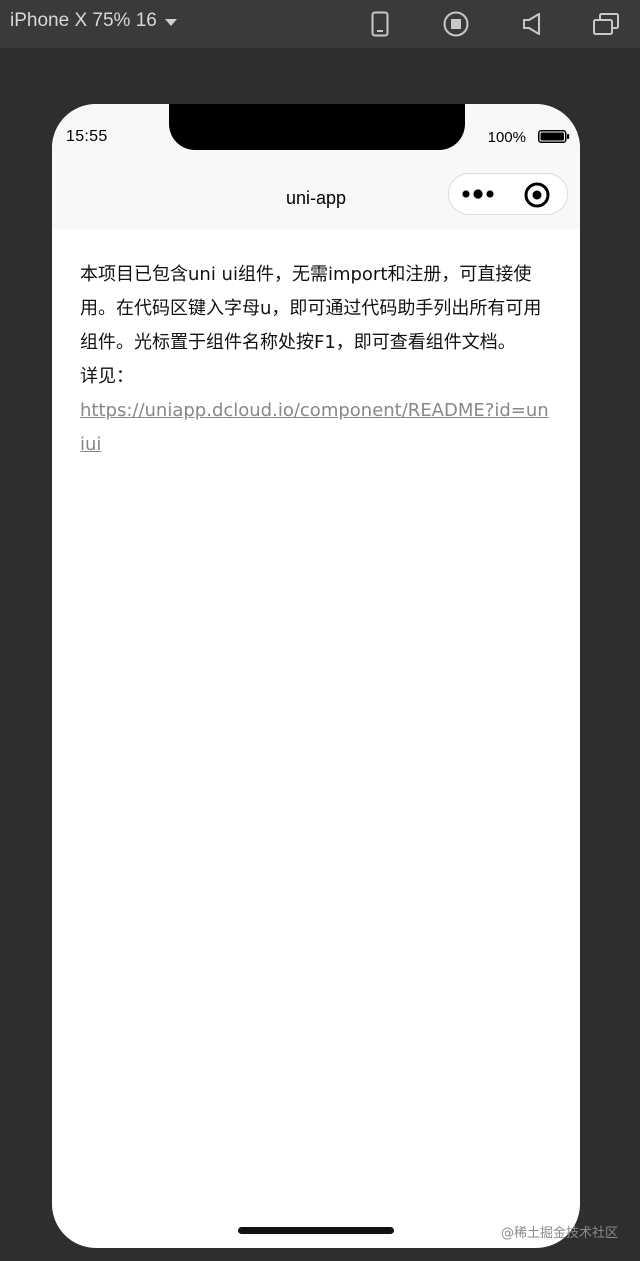 Image resolution: width=640 pixels, height=1261 pixels. What do you see at coordinates (506, 137) in the screenshot?
I see `battery-percentage: 100%` at bounding box center [506, 137].